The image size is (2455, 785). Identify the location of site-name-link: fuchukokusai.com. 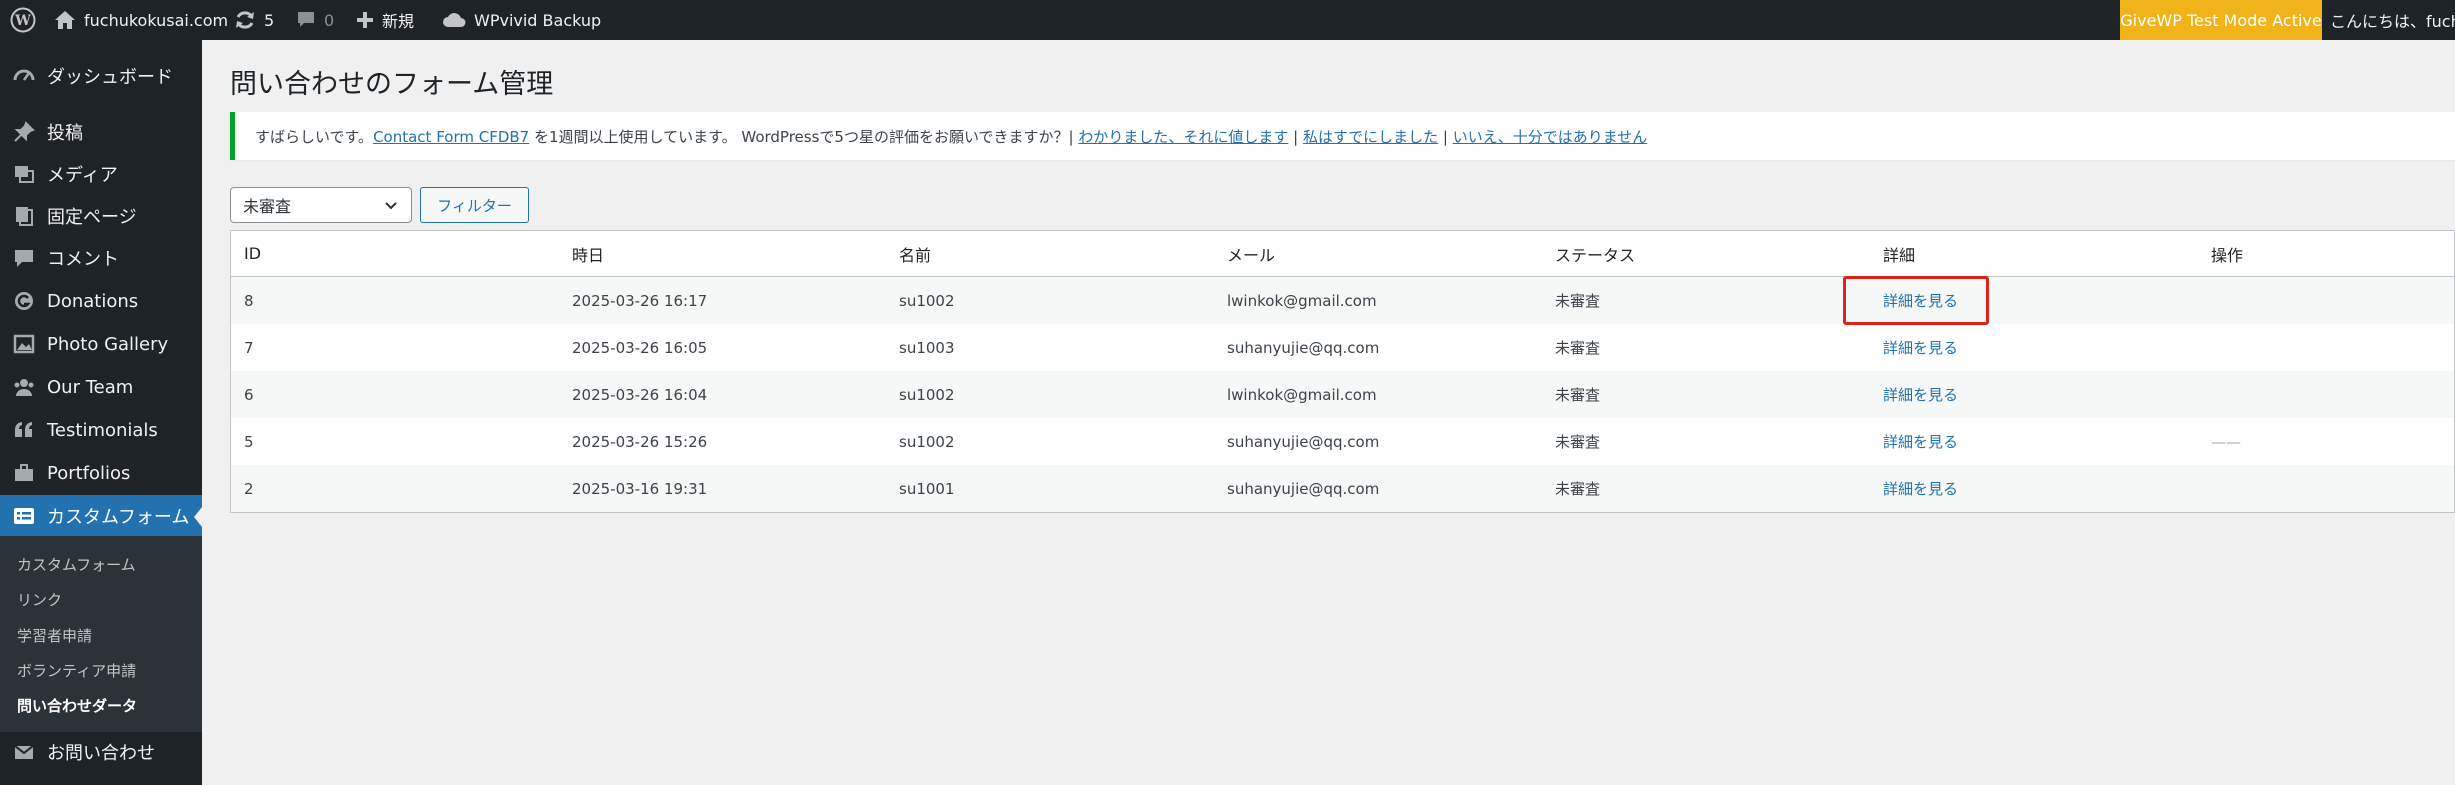
(141, 20).